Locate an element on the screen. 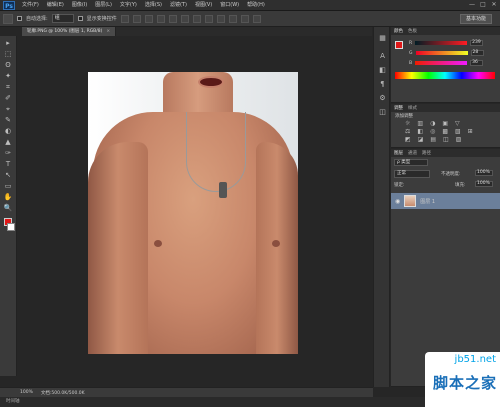 The width and height of the screenshot is (500, 407). selective-color-icon: ◫ is located at coordinates (446, 139).